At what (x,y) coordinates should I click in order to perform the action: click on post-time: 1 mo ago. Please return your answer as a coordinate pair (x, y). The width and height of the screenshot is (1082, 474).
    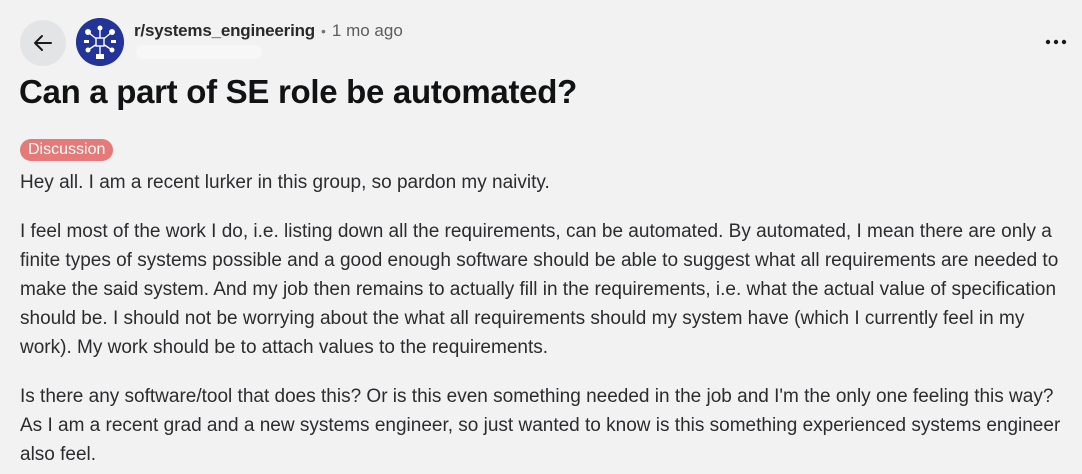
    Looking at the image, I should click on (367, 30).